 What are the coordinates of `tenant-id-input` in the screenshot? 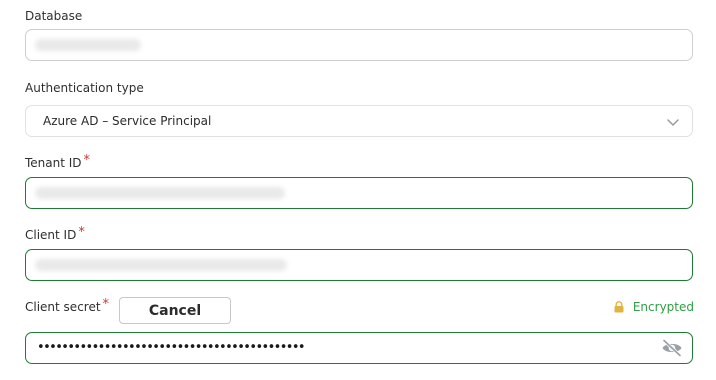 It's located at (359, 193).